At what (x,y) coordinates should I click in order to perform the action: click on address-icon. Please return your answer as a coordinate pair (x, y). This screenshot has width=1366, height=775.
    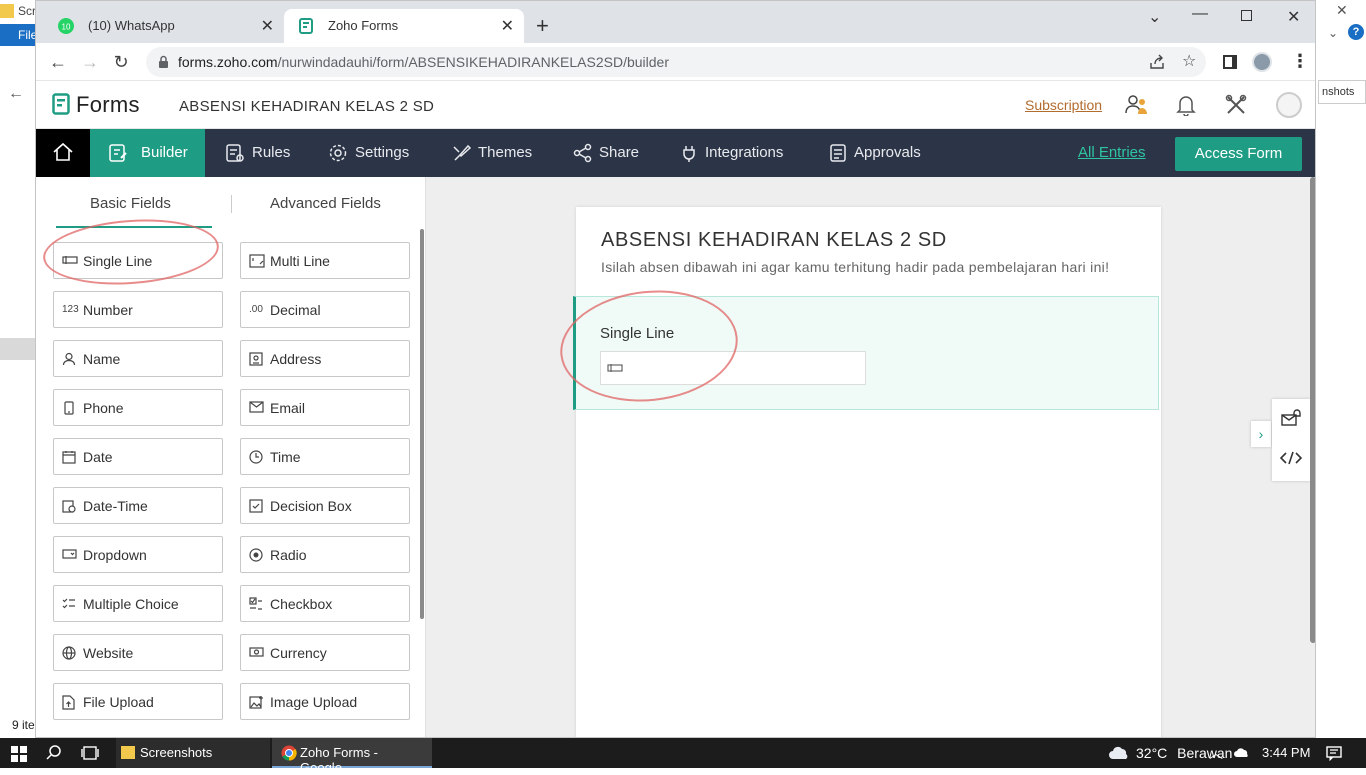
    Looking at the image, I should click on (256, 359).